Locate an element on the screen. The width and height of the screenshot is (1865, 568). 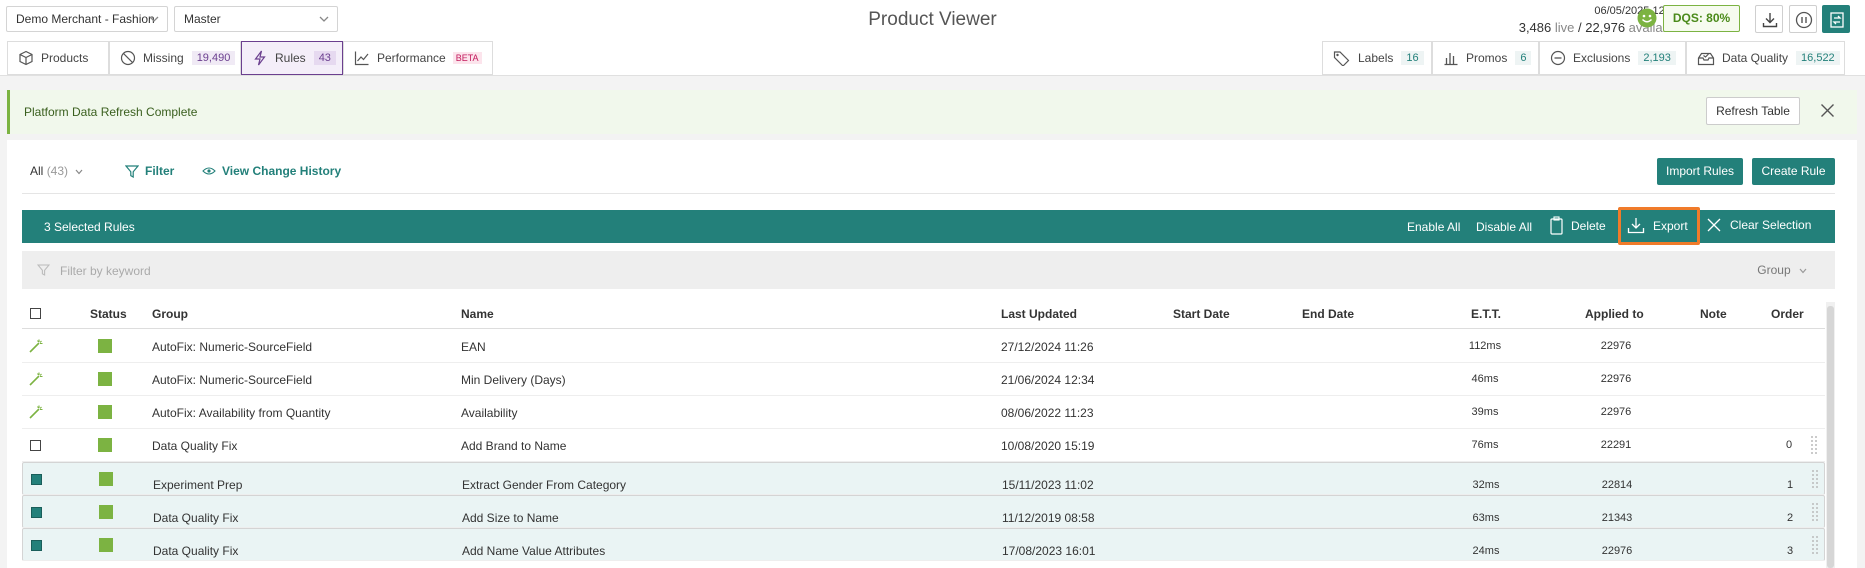
tab-count: 6 is located at coordinates (1523, 58).